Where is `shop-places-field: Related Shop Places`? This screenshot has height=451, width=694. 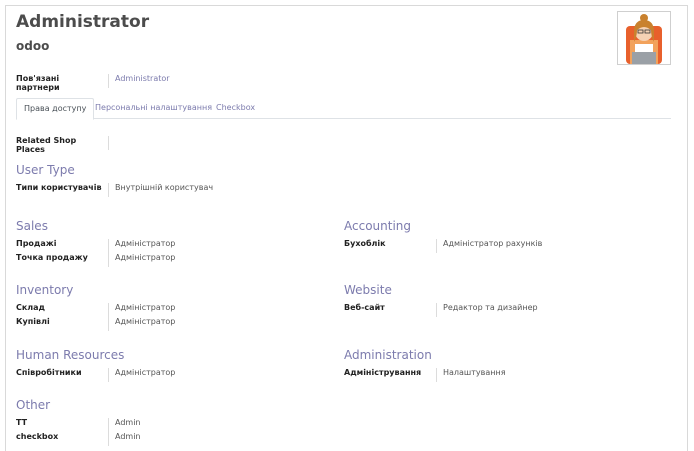 shop-places-field: Related Shop Places is located at coordinates (65, 145).